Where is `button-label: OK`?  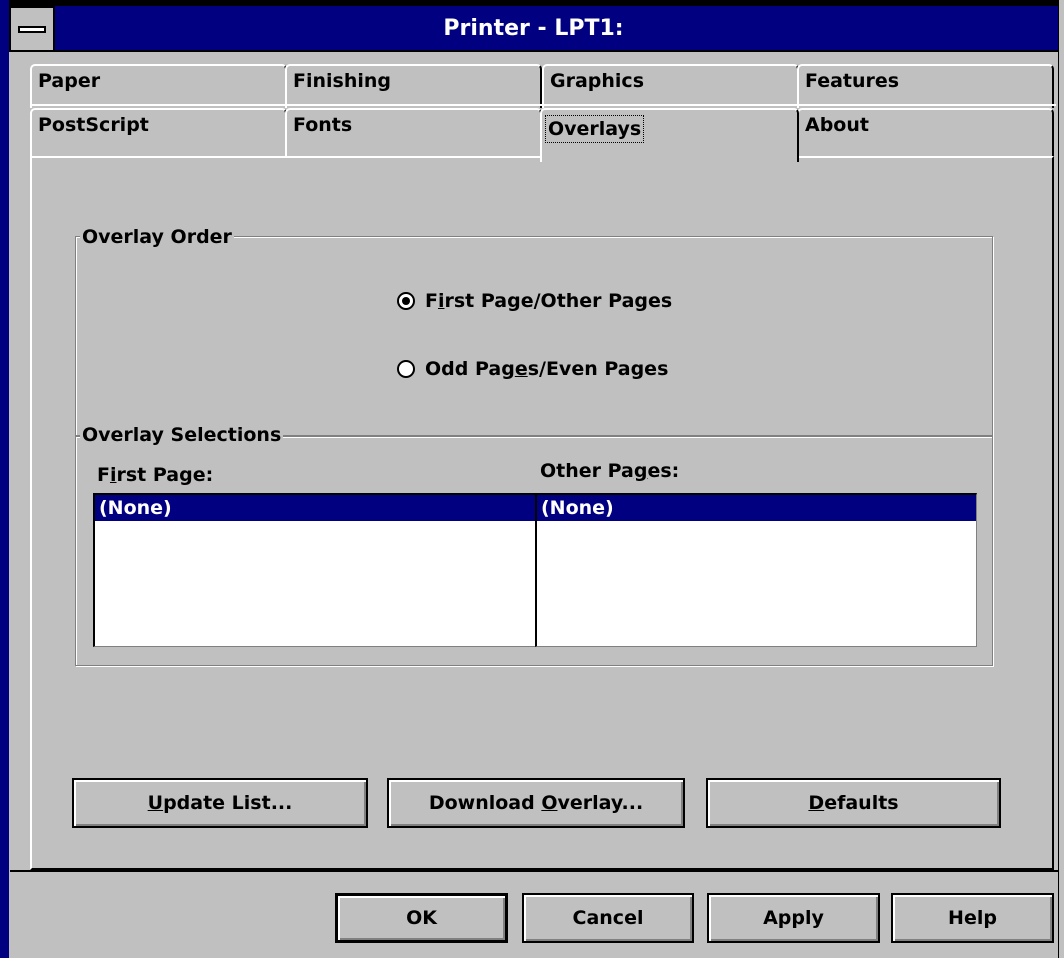 button-label: OK is located at coordinates (421, 918).